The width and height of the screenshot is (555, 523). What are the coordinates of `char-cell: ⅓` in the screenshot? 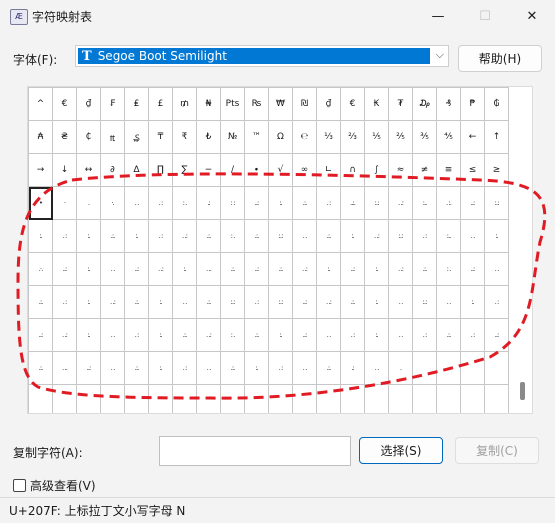 It's located at (329, 137).